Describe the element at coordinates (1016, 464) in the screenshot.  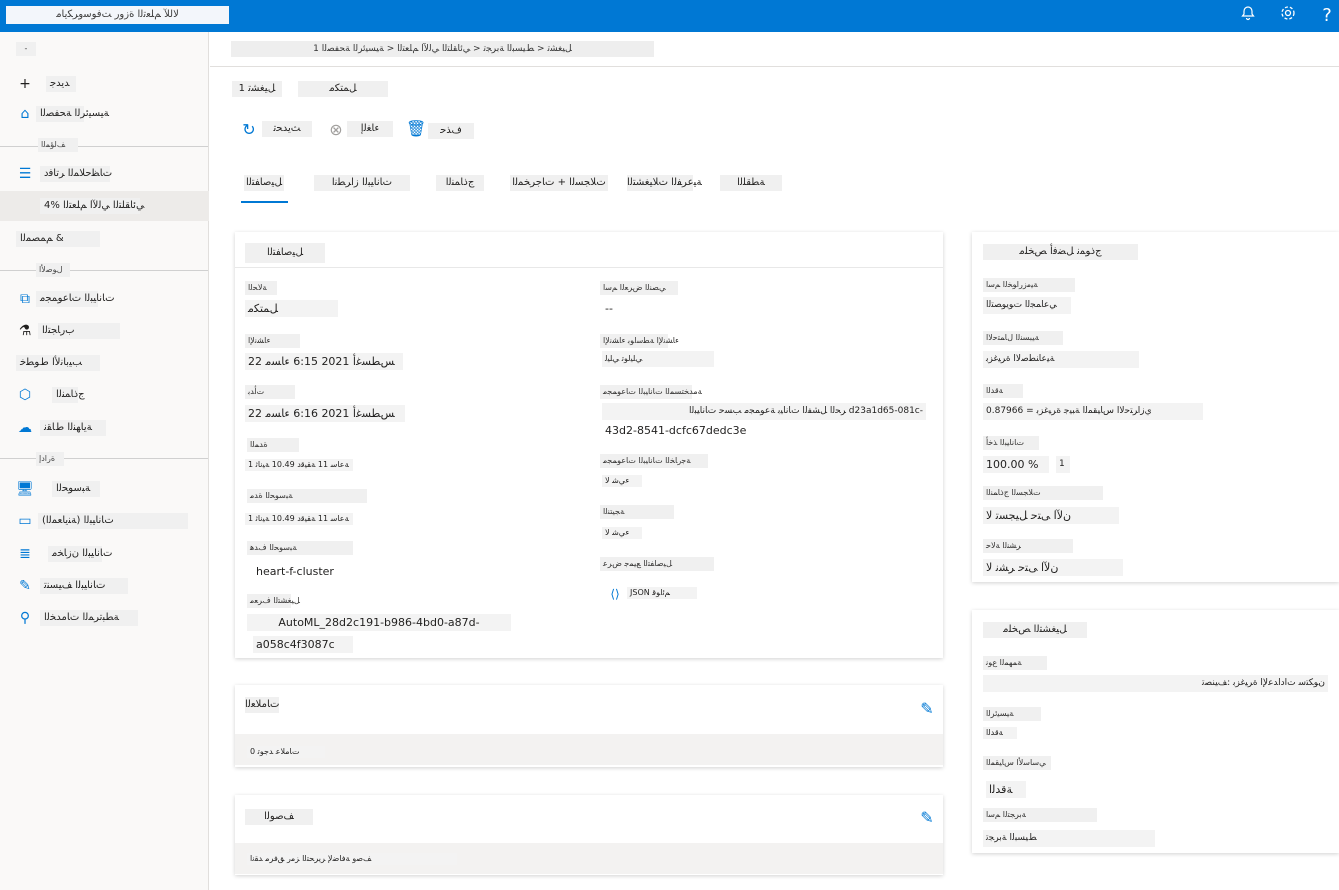
I see `data-sample-value: 100.00 %` at that location.